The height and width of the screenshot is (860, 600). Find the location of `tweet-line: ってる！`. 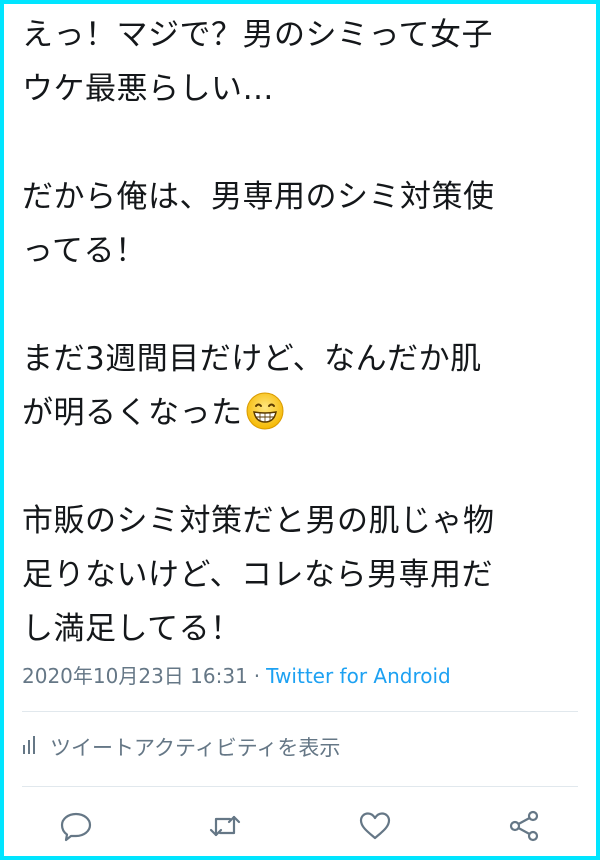

tweet-line: ってる！ is located at coordinates (84, 251).